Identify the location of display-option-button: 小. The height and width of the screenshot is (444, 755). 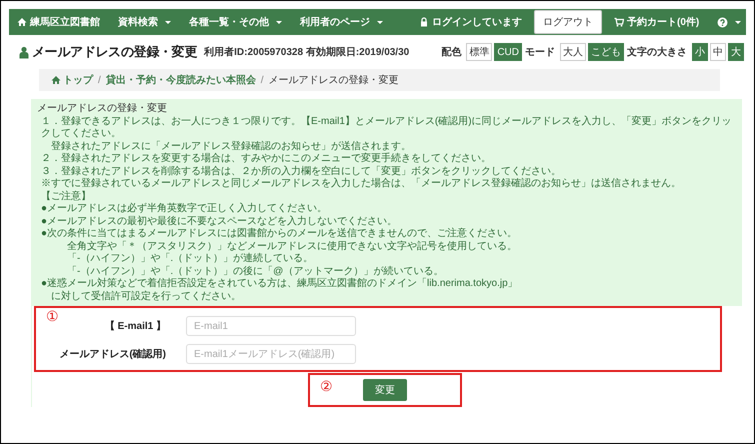
(700, 52).